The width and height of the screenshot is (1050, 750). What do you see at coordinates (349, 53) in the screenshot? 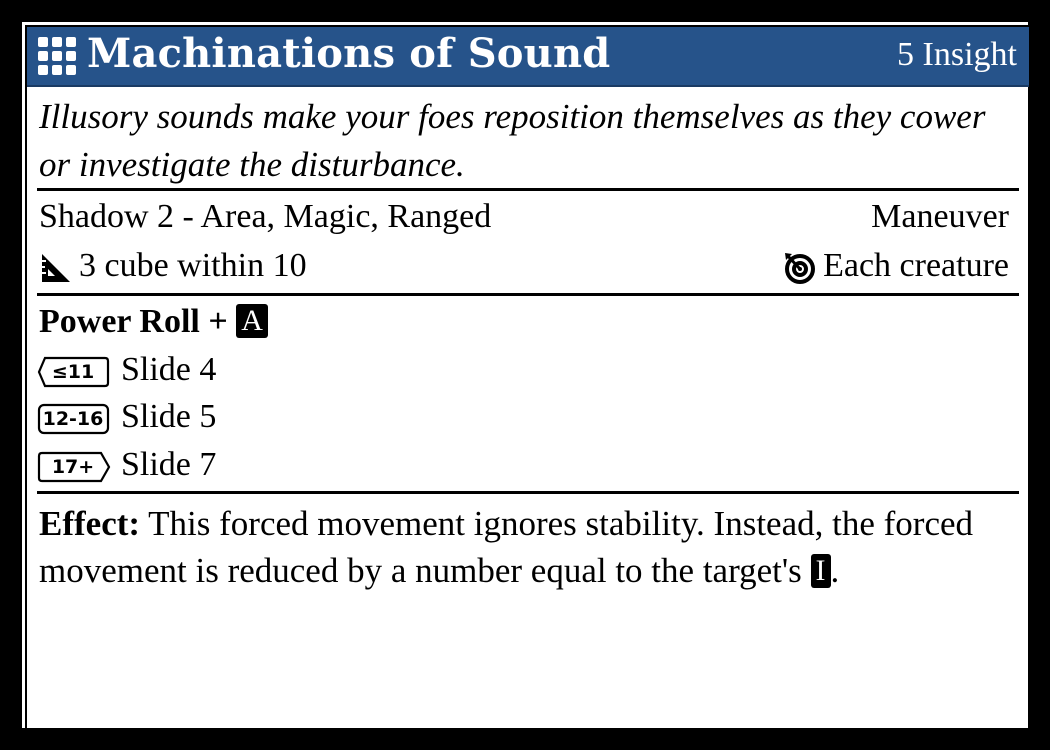
I see `ability-title: Machinations of Sound` at bounding box center [349, 53].